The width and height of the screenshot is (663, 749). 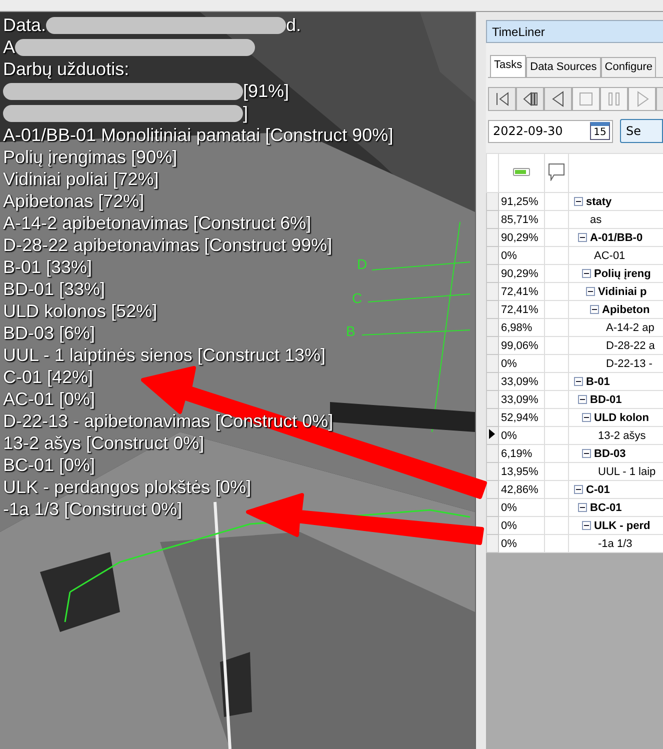 What do you see at coordinates (550, 131) in the screenshot?
I see `date-field: 2022-09-30 15` at bounding box center [550, 131].